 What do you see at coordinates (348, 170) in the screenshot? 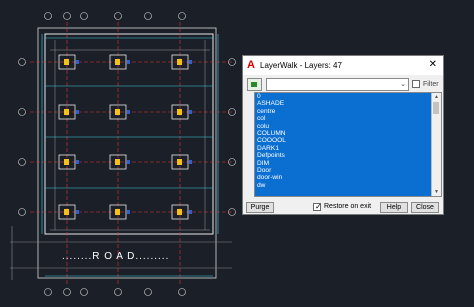
I see `list-item: Door` at bounding box center [348, 170].